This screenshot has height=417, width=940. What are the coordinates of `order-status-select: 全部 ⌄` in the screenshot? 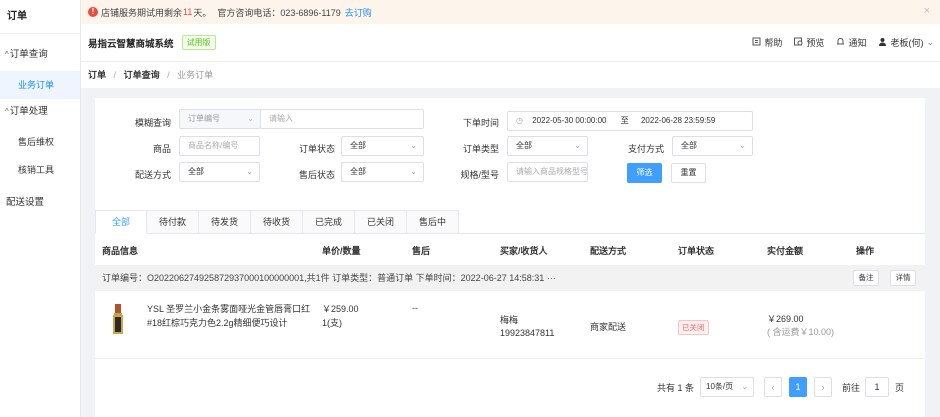 It's located at (382, 146).